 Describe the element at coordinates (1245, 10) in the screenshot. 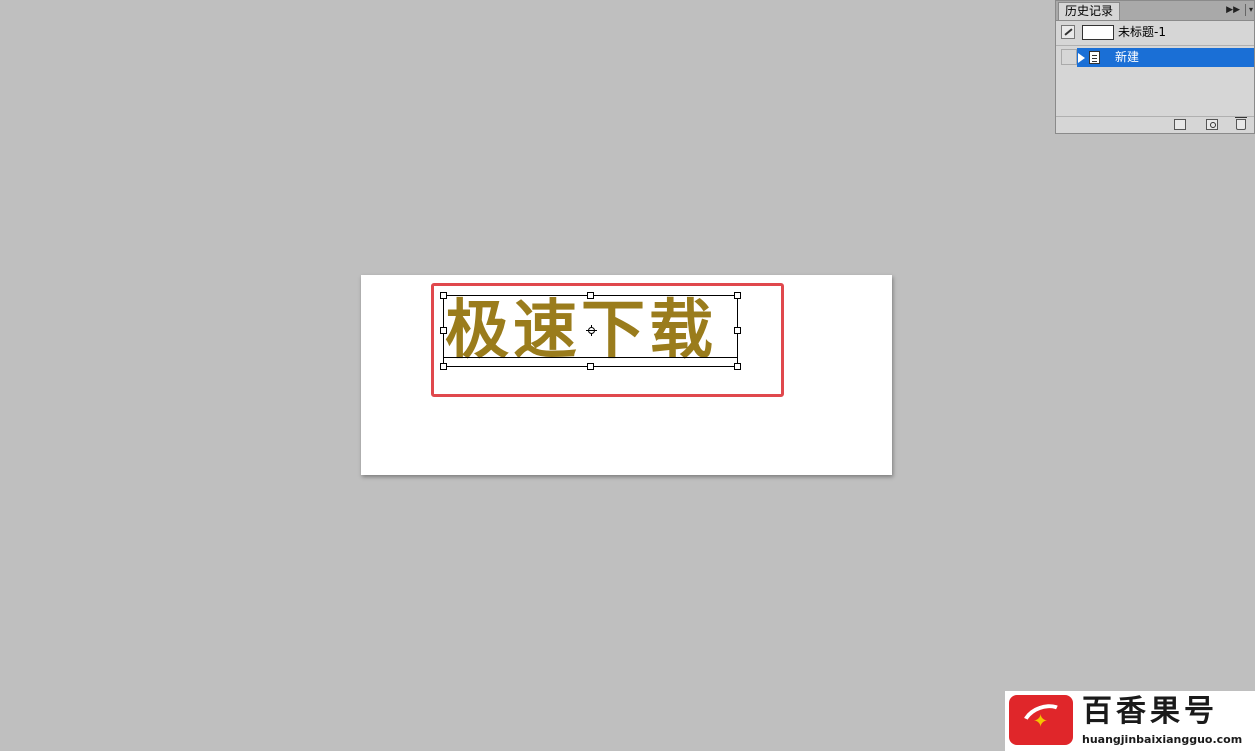

I see `panel-divider` at that location.